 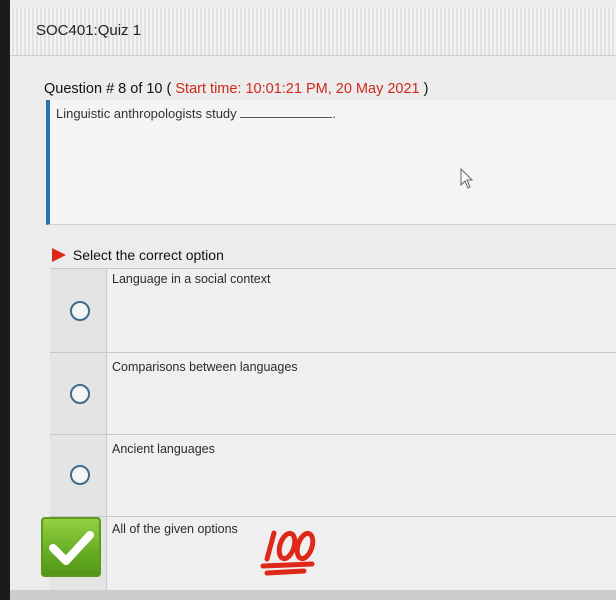 What do you see at coordinates (175, 529) in the screenshot?
I see `option-label: All of the given options` at bounding box center [175, 529].